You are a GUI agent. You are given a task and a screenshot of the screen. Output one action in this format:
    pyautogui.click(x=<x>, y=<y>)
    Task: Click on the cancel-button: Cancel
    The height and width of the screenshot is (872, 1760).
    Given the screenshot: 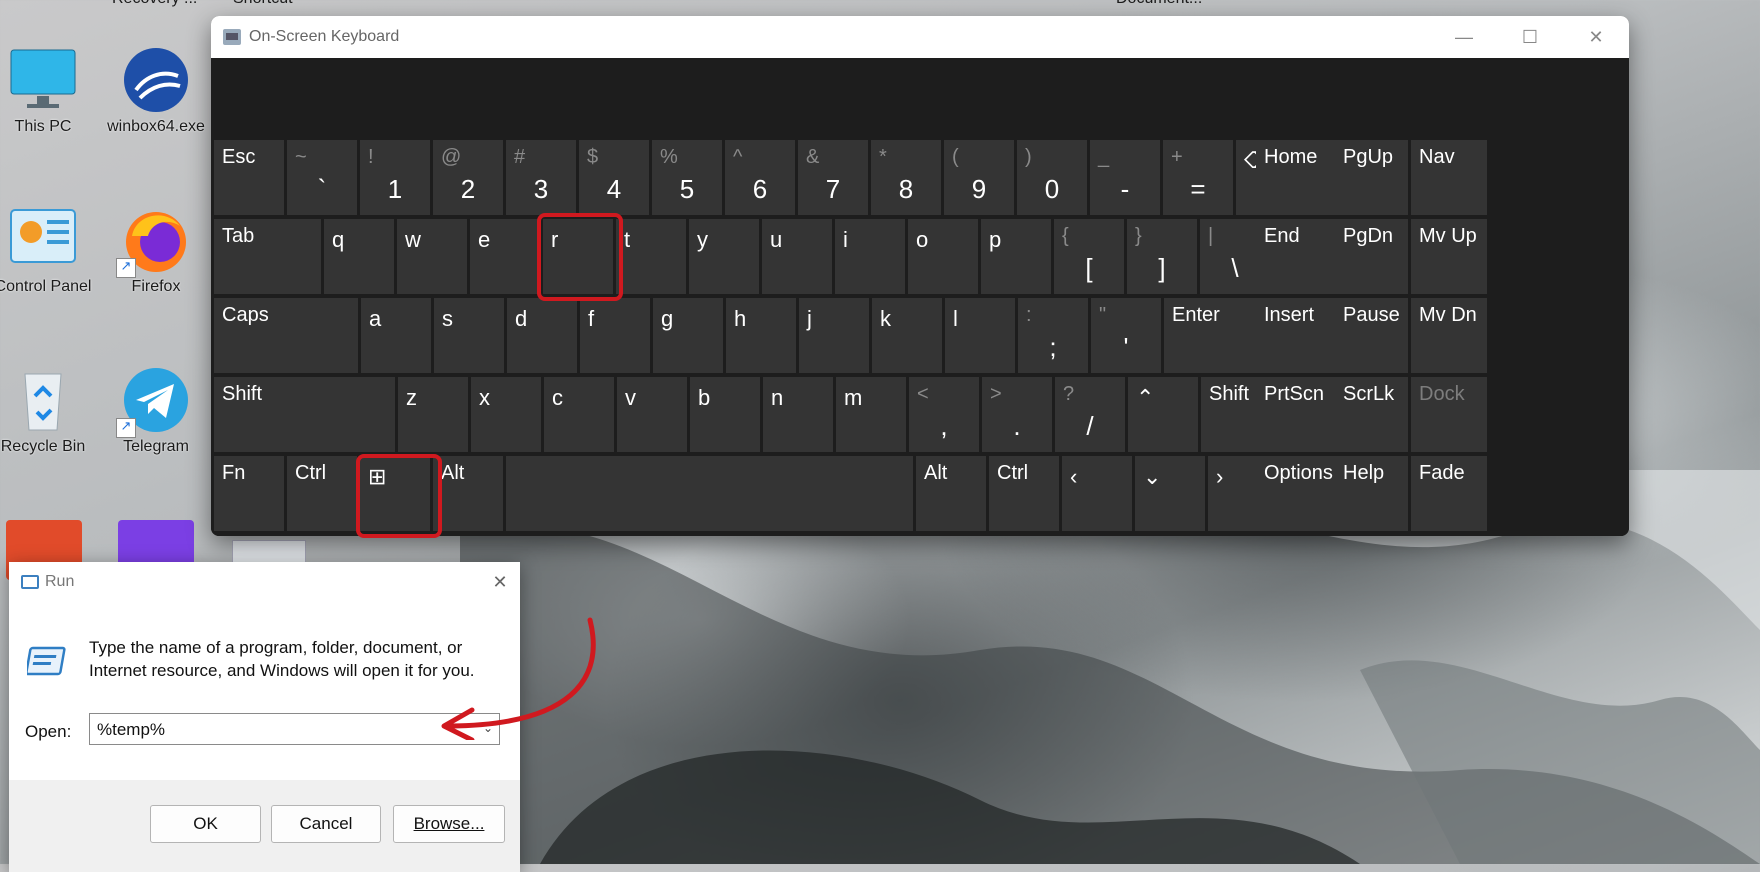 What is the action you would take?
    pyautogui.click(x=326, y=824)
    